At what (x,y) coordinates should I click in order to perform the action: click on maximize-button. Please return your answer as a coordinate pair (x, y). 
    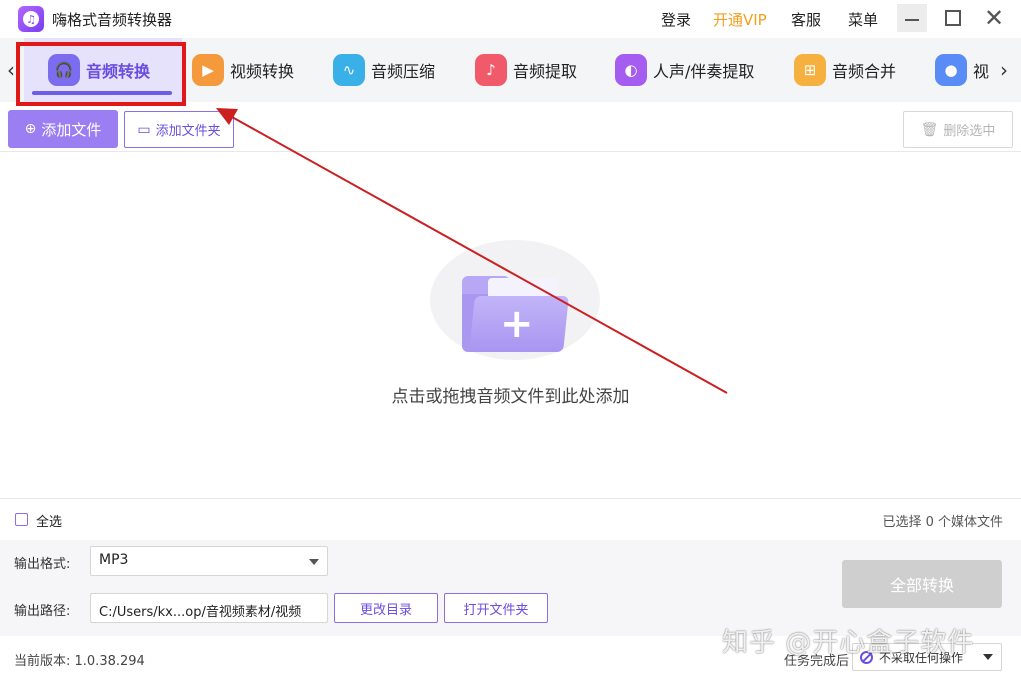
    Looking at the image, I should click on (953, 18).